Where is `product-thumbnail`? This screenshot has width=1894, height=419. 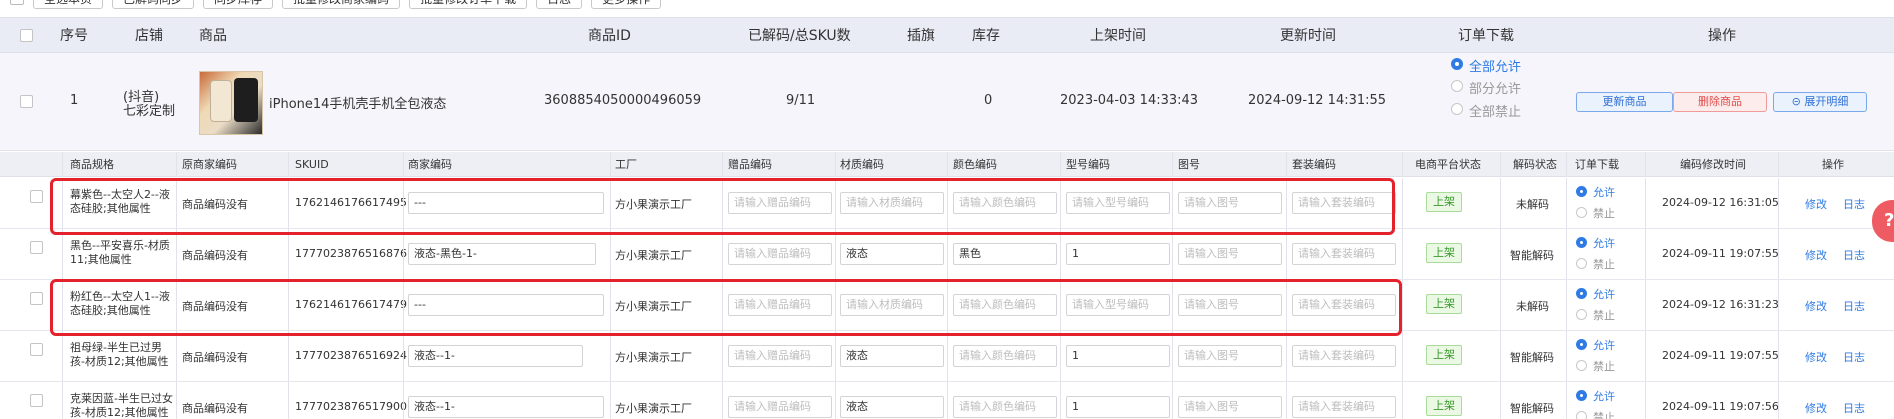
product-thumbnail is located at coordinates (231, 103).